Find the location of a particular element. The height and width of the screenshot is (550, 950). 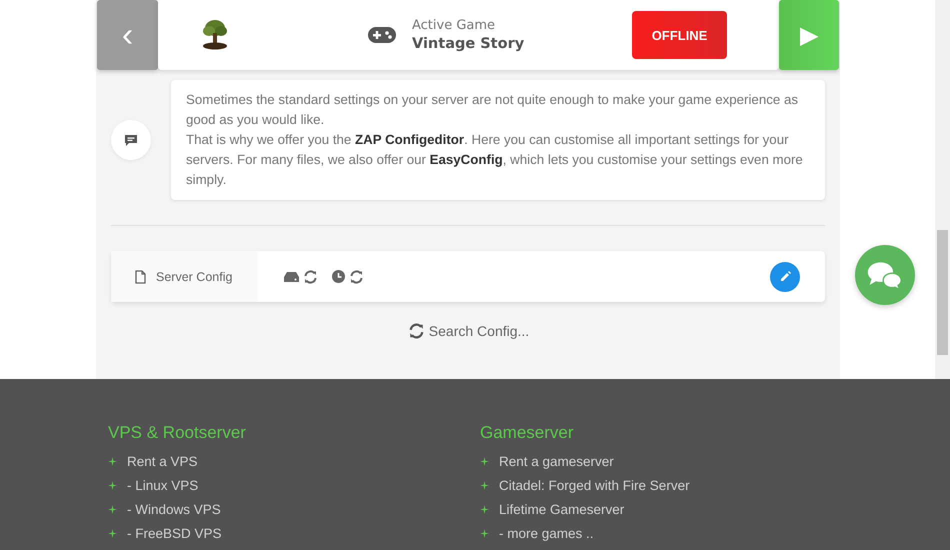

footer-link: Citadel: Forged with Fire Server is located at coordinates (585, 485).